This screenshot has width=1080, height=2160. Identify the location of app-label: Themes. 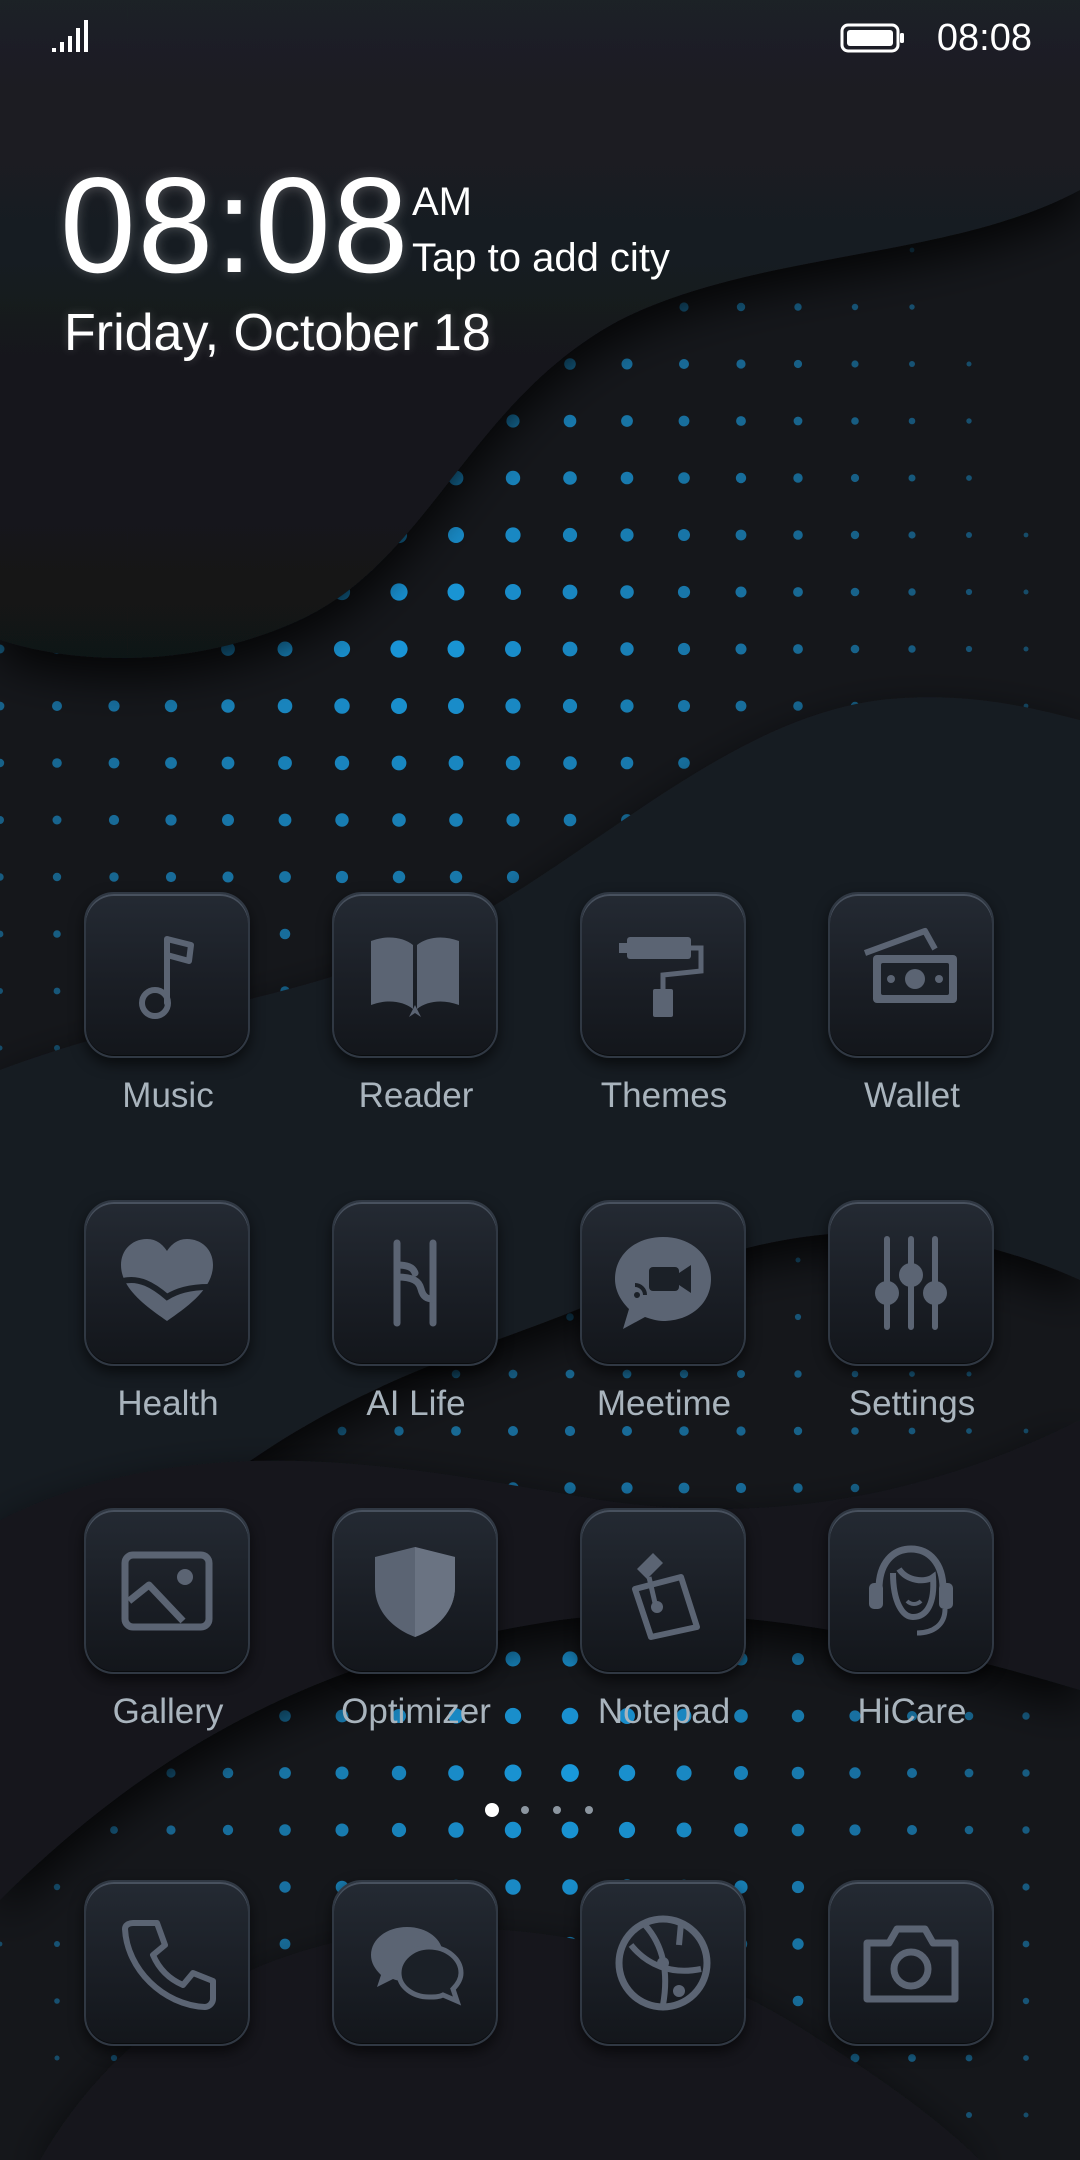
(664, 1095).